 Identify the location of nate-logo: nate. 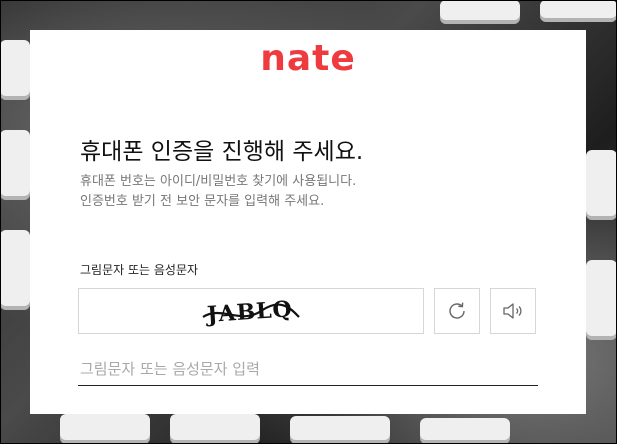
(308, 58).